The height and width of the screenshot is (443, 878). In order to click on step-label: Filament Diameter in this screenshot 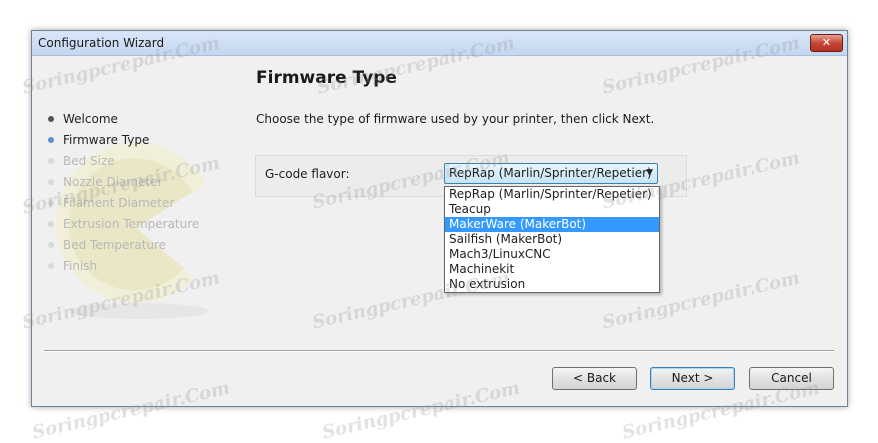, I will do `click(119, 203)`.